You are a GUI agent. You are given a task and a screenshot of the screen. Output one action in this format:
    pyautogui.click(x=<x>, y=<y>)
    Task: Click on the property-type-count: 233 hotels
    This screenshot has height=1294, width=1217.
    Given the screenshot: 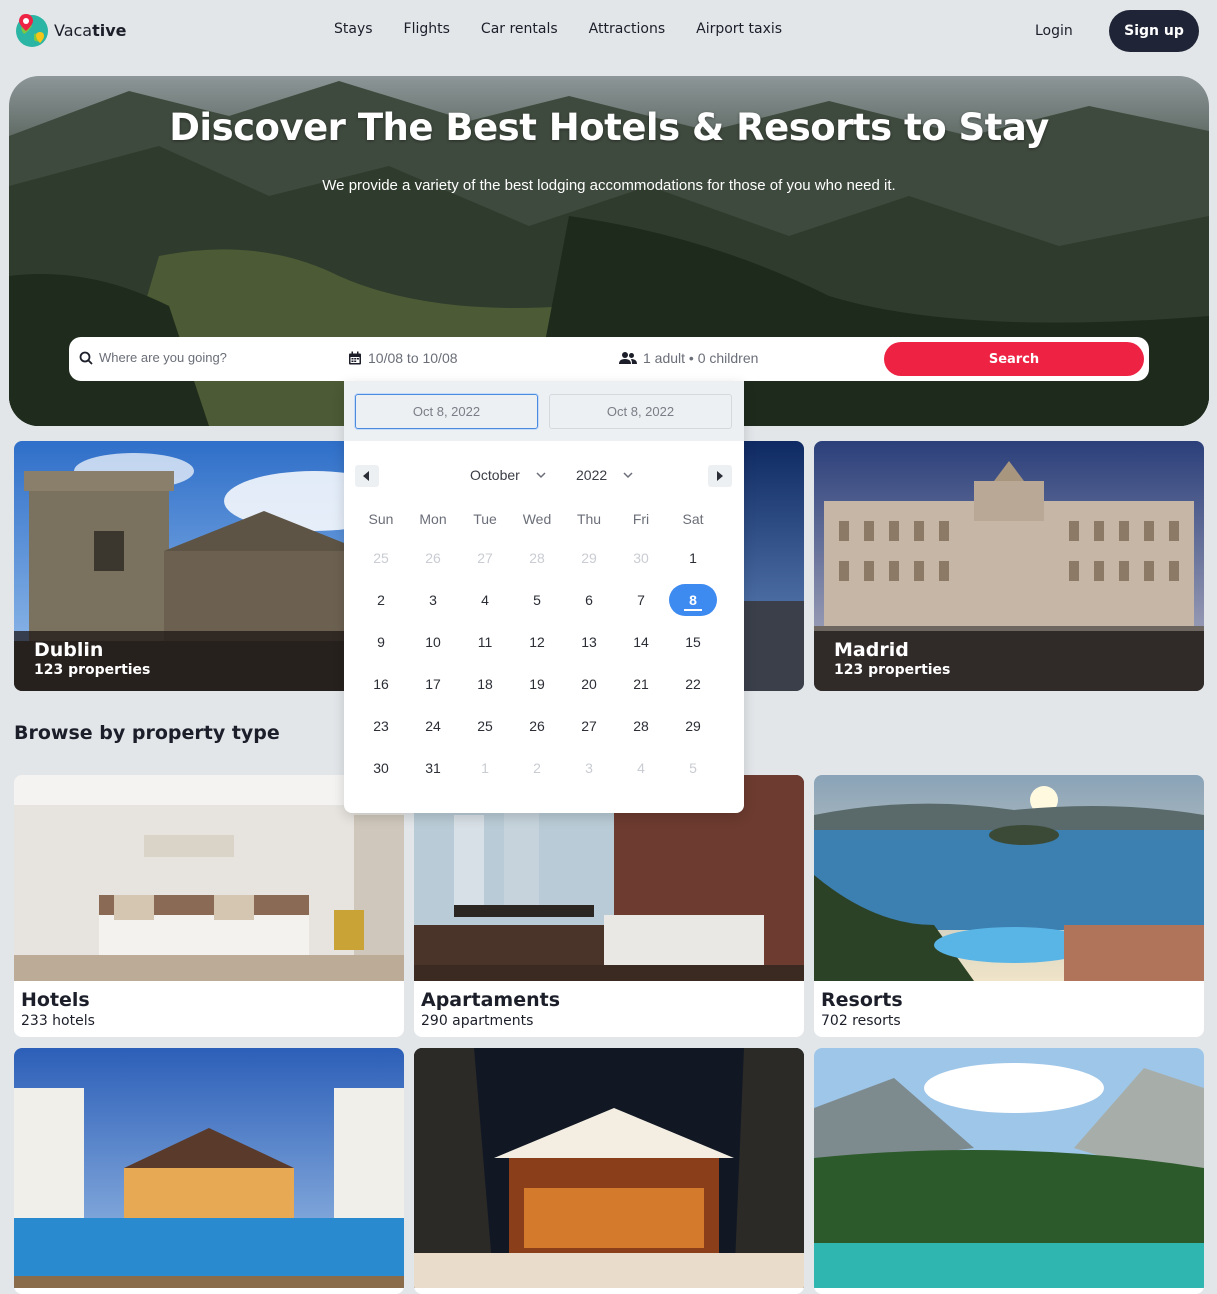 What is the action you would take?
    pyautogui.click(x=58, y=1021)
    